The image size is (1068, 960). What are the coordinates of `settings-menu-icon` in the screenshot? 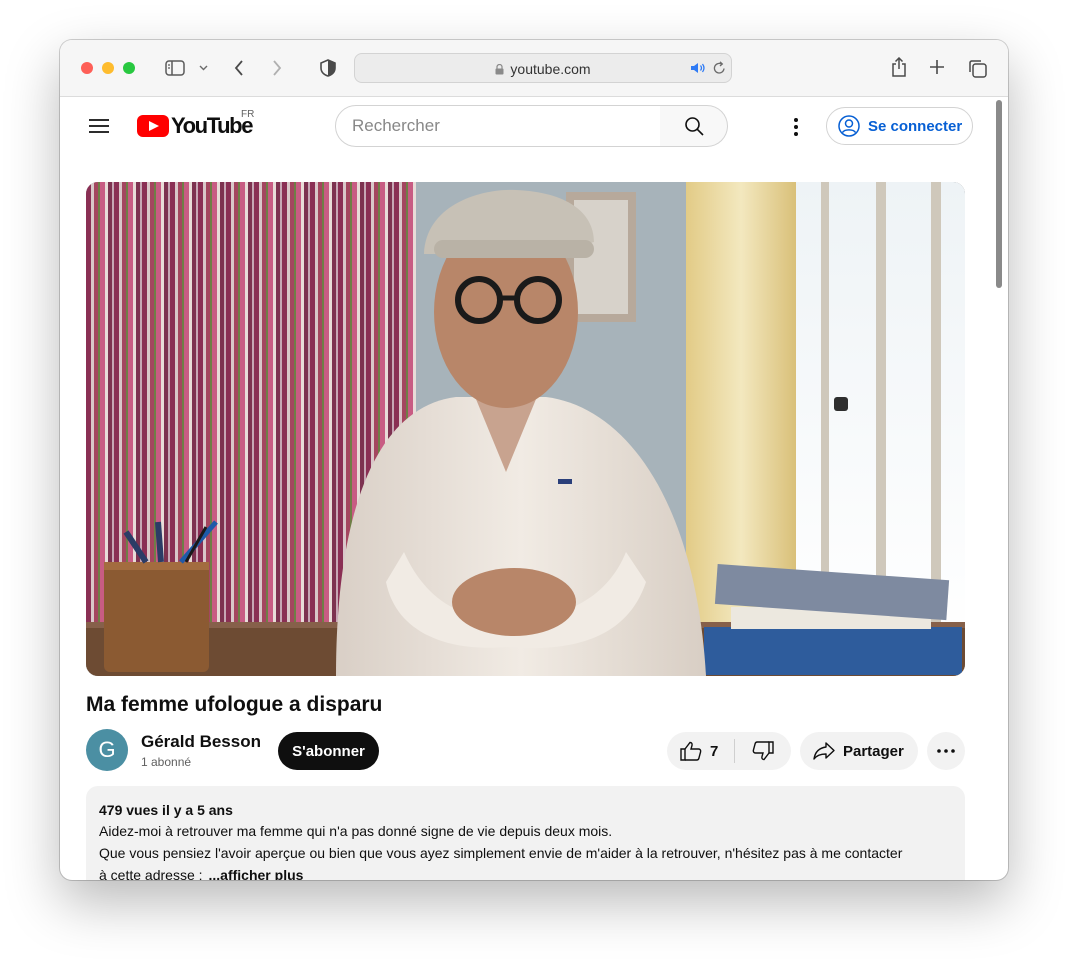 It's located at (796, 127).